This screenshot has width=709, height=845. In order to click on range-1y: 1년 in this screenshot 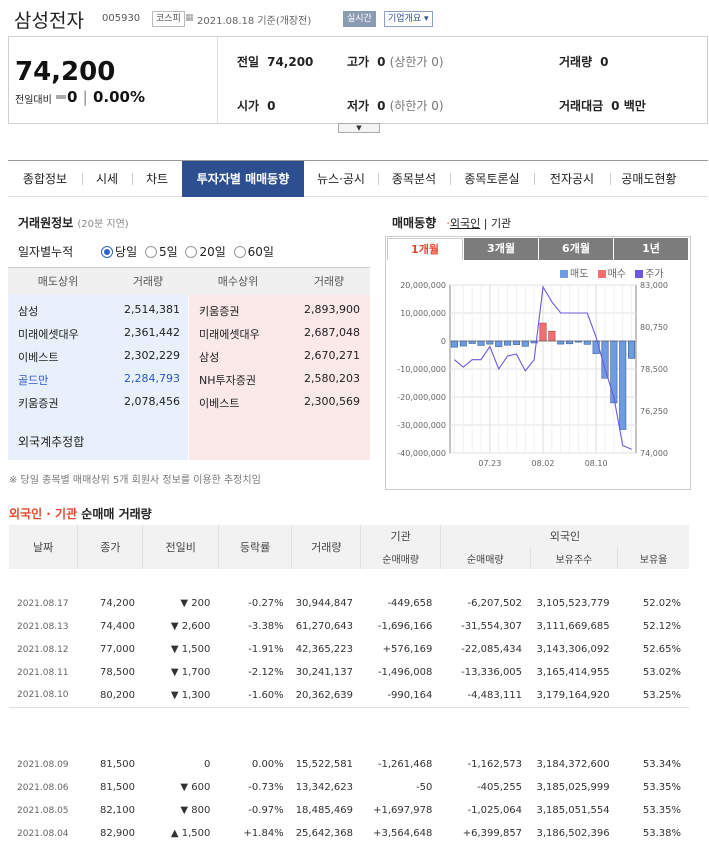, I will do `click(651, 249)`.